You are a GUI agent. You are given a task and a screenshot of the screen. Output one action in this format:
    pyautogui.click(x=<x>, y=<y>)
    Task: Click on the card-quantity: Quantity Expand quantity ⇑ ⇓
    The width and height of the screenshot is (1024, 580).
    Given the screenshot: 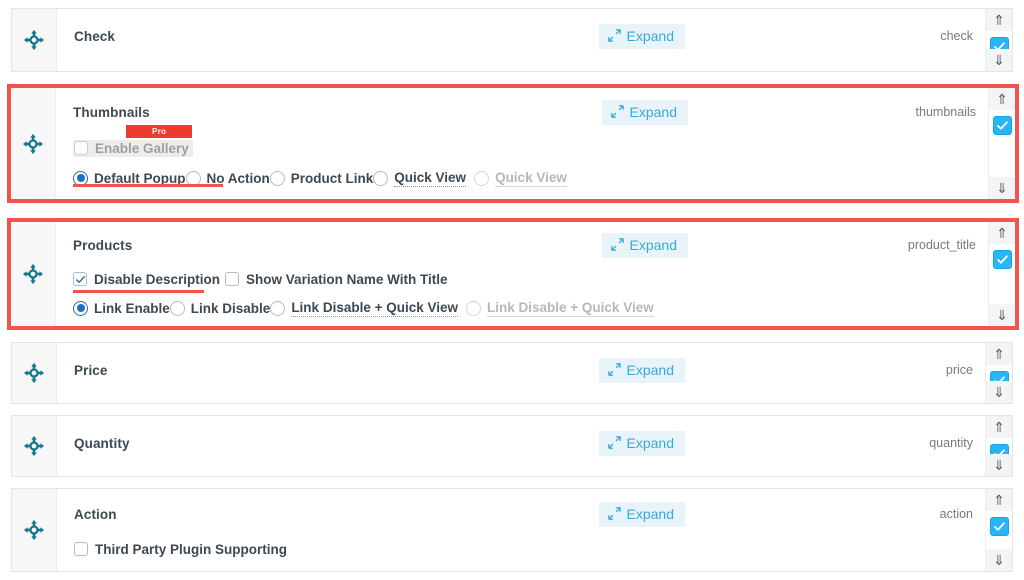 What is the action you would take?
    pyautogui.click(x=512, y=446)
    